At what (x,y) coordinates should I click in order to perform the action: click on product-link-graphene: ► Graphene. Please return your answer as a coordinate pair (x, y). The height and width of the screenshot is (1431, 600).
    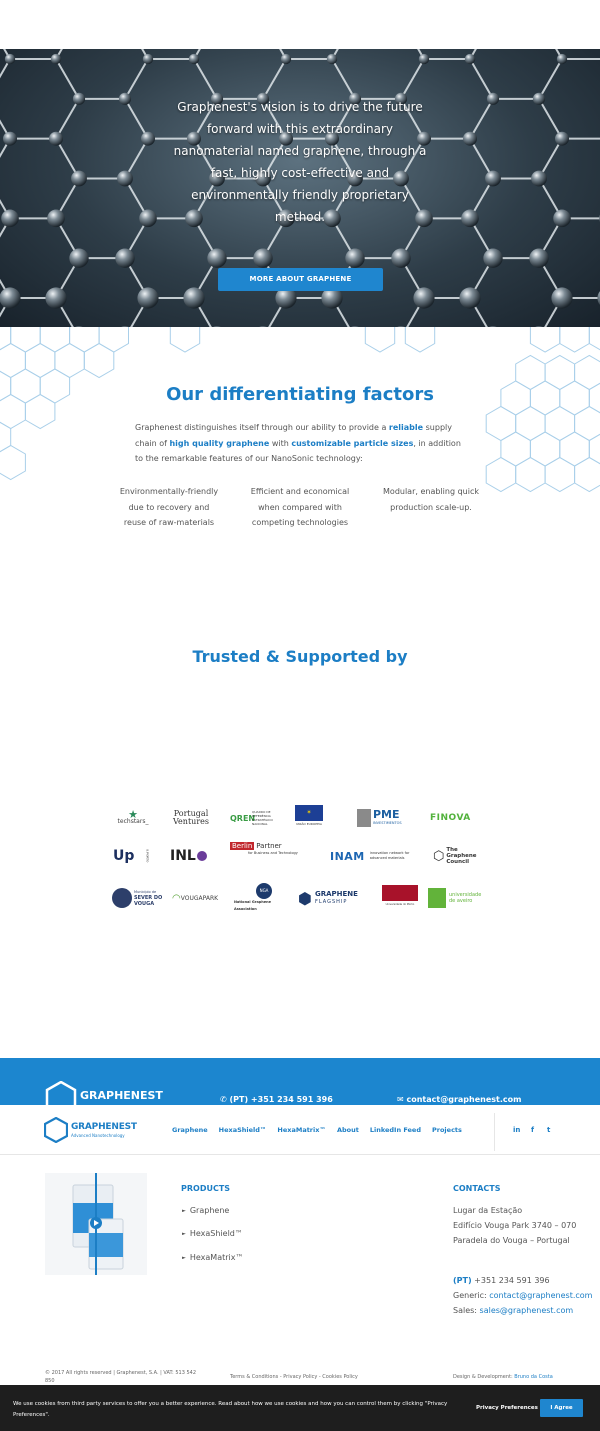
    Looking at the image, I should click on (205, 1210).